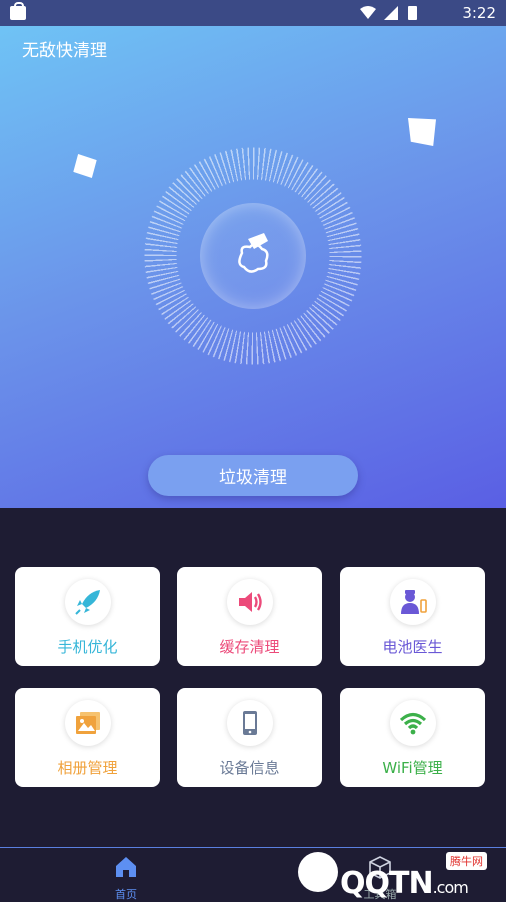 Image resolution: width=506 pixels, height=902 pixels. What do you see at coordinates (250, 602) in the screenshot?
I see `speaker-icon` at bounding box center [250, 602].